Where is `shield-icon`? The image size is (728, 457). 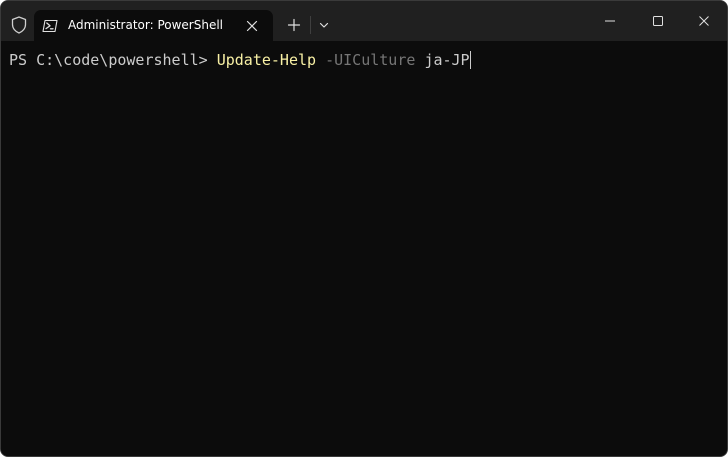
shield-icon is located at coordinates (19, 25).